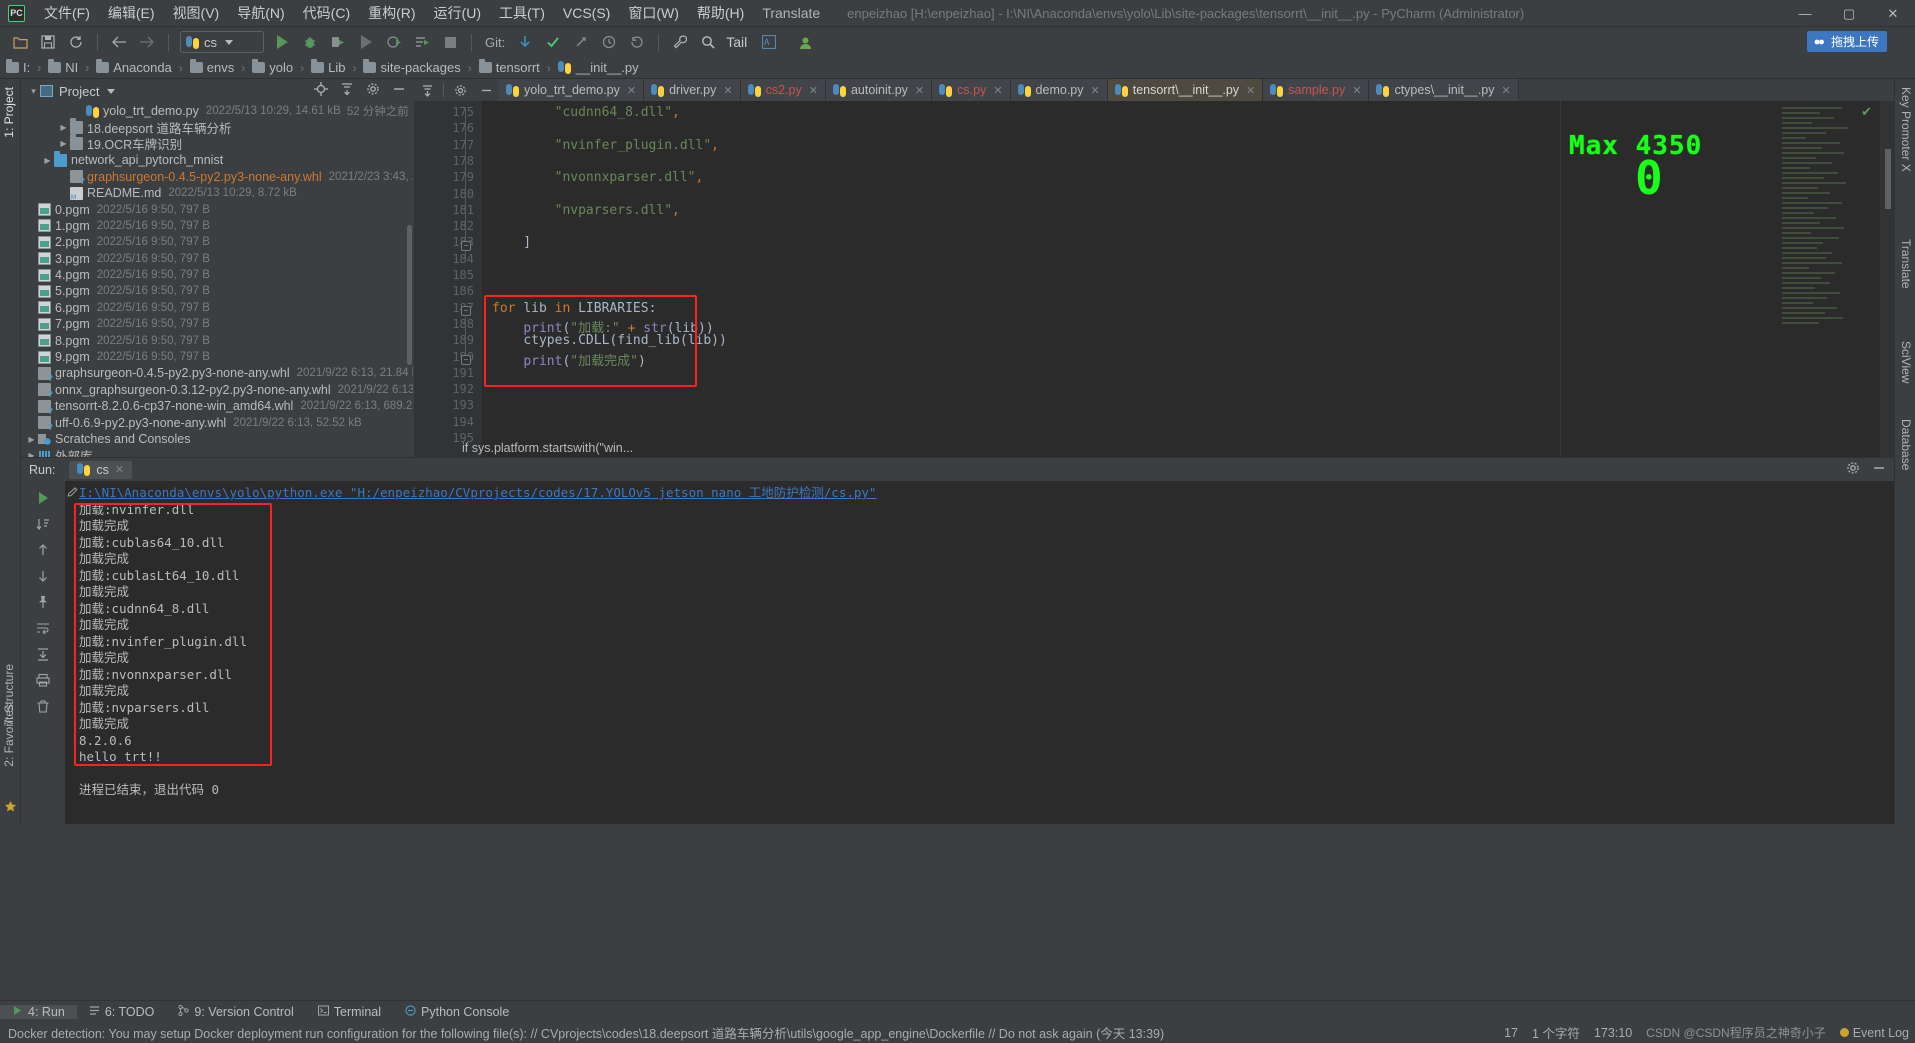 The image size is (1915, 1043). I want to click on scroll-down-icon, so click(43, 576).